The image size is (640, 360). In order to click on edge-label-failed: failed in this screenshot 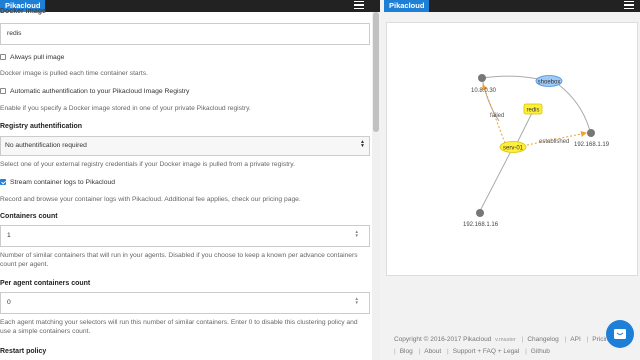, I will do `click(497, 116)`.